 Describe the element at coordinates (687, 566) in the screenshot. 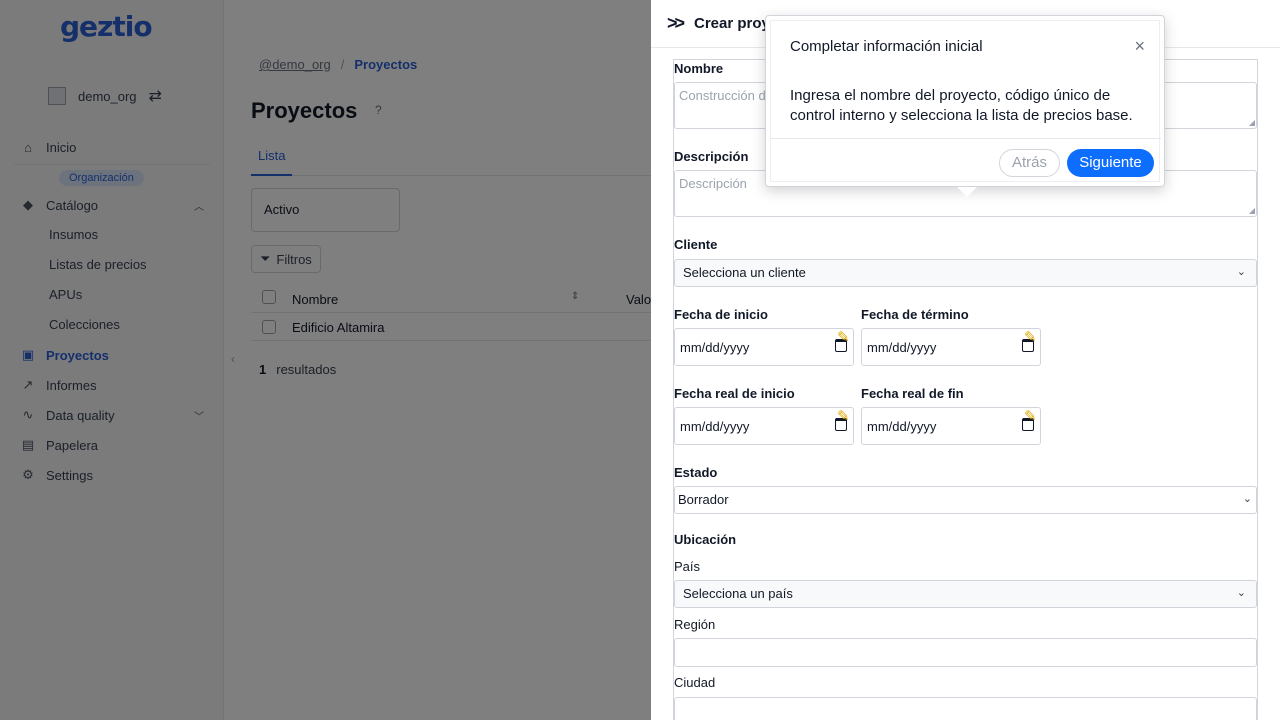

I see `label-pais: País` at that location.